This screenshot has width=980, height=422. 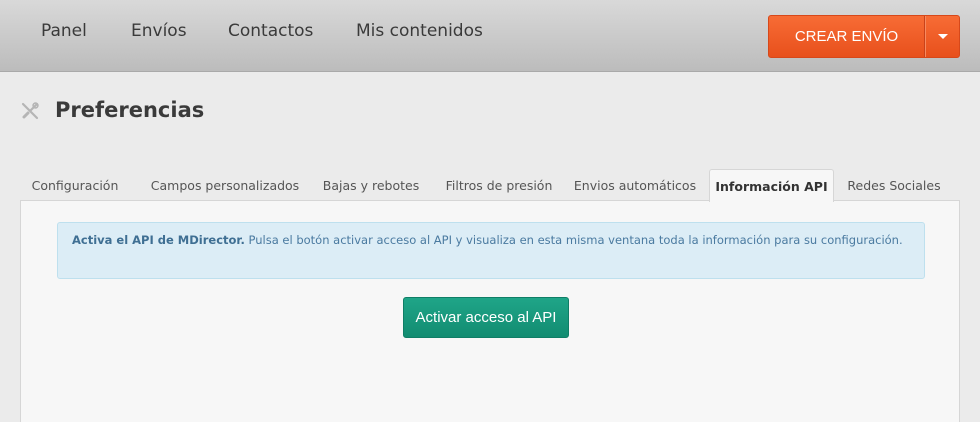 I want to click on create-envio-dropdown-toggle, so click(x=942, y=36).